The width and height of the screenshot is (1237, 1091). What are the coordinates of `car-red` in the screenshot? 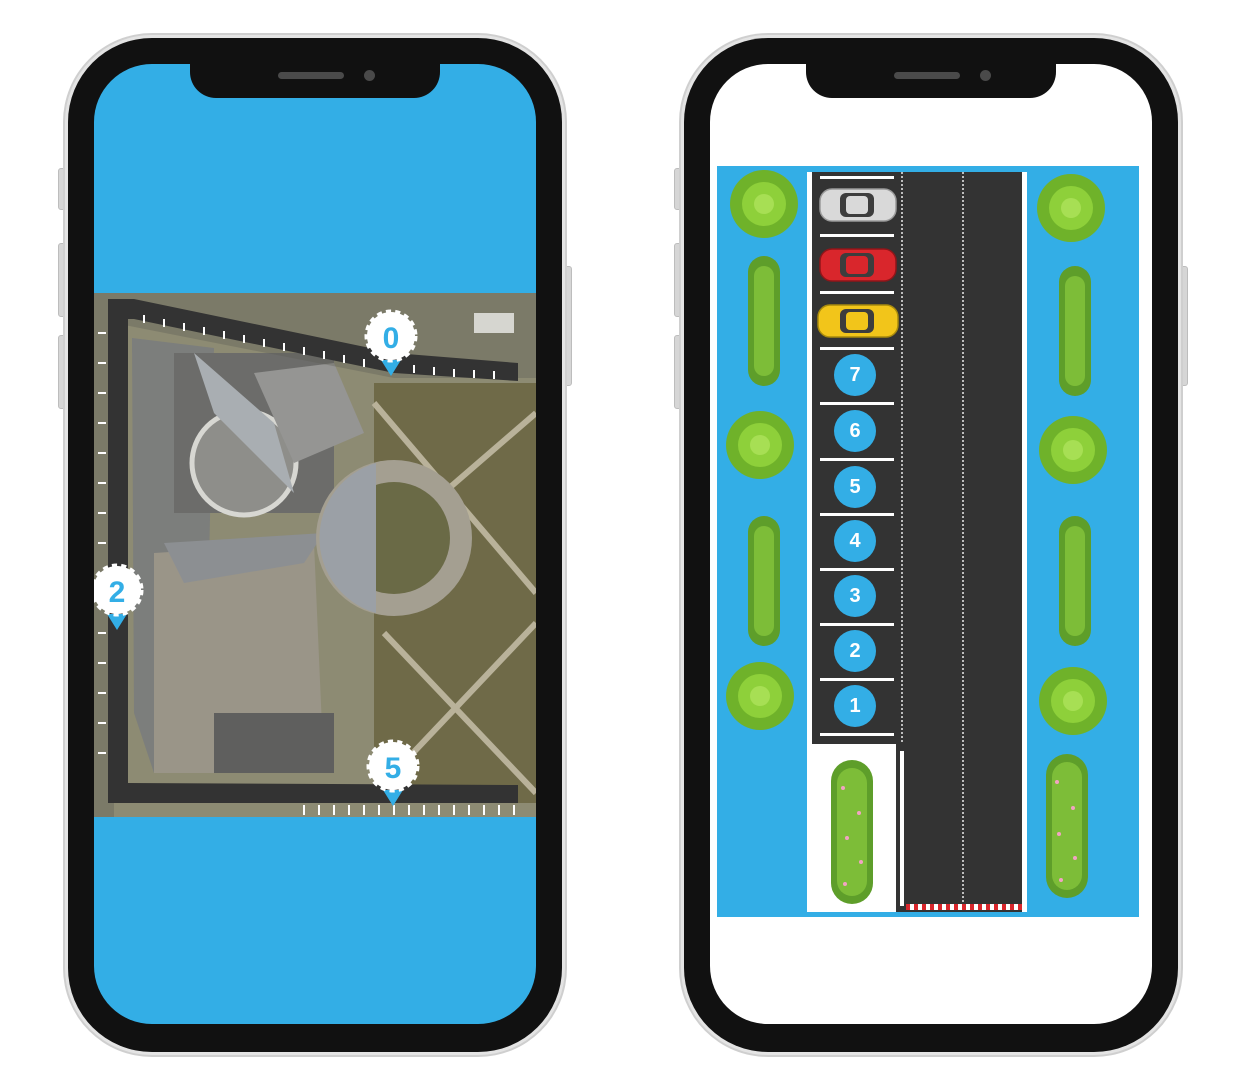 It's located at (858, 265).